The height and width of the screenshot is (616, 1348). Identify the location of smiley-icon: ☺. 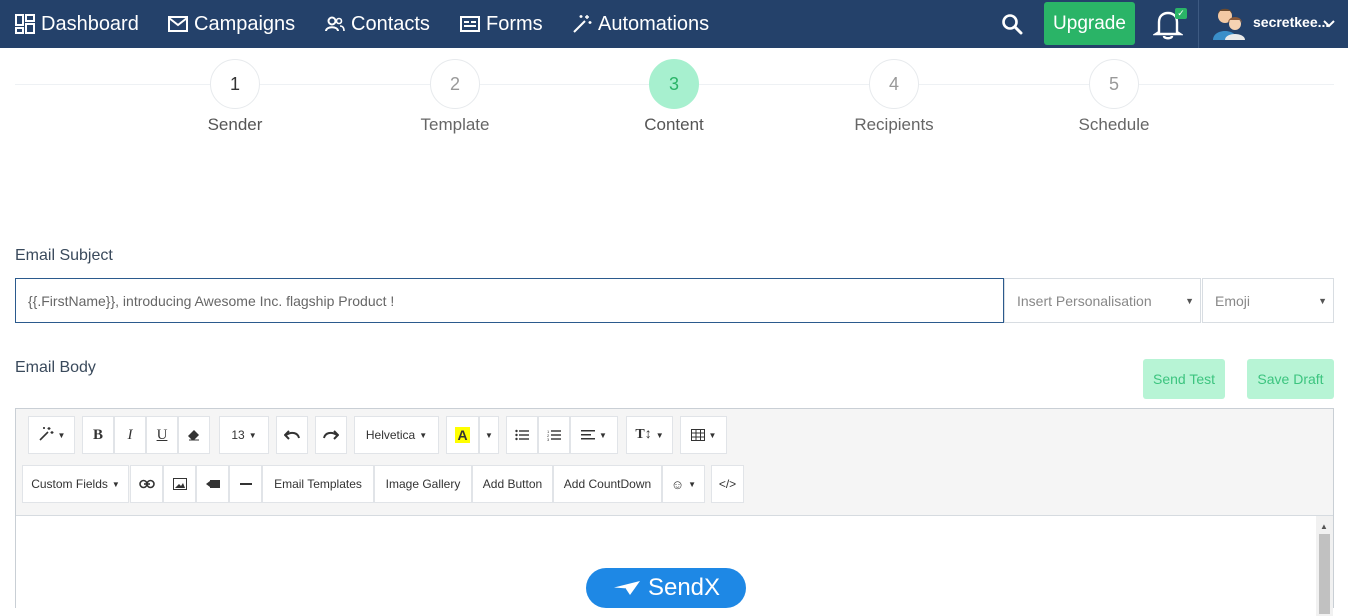
(677, 484).